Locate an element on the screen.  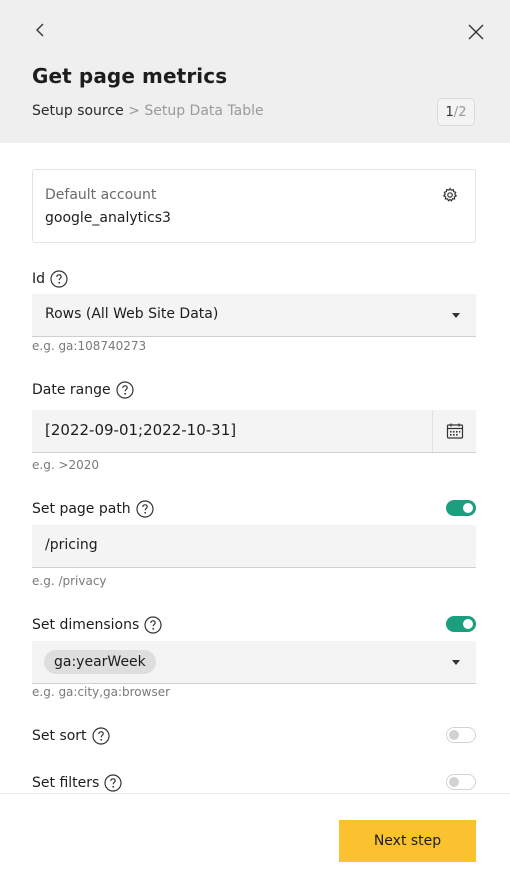
page-title: Get page metrics is located at coordinates (130, 76).